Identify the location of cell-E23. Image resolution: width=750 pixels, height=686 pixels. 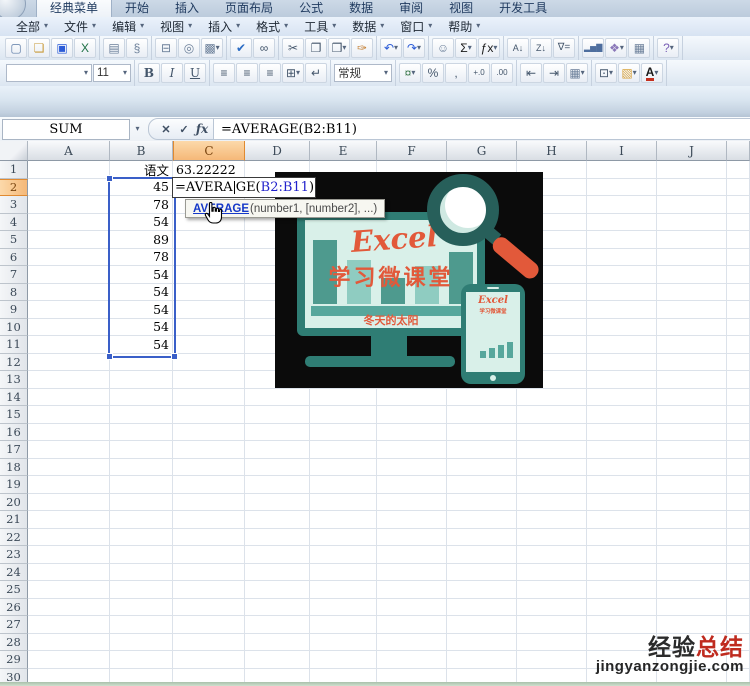
(343, 555).